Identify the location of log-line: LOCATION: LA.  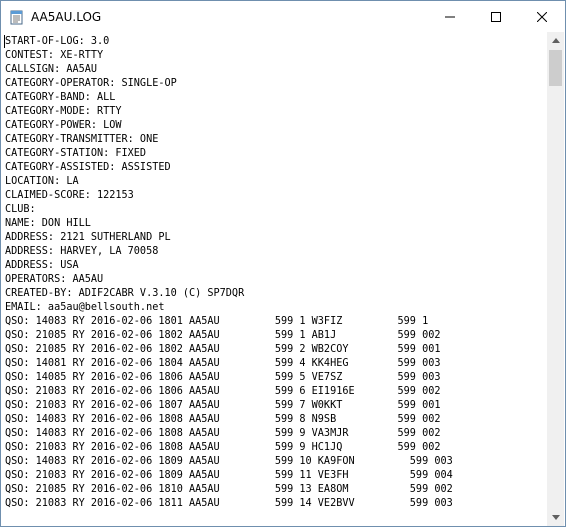
(42, 181).